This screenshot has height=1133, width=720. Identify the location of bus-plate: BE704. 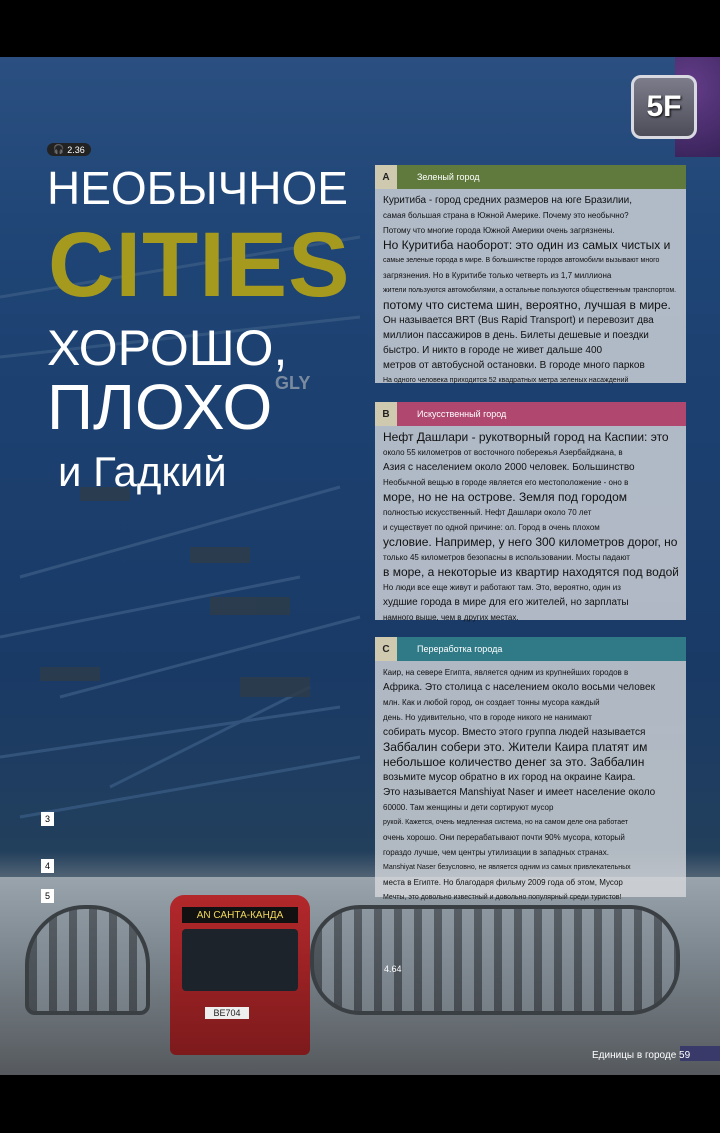
(227, 1013).